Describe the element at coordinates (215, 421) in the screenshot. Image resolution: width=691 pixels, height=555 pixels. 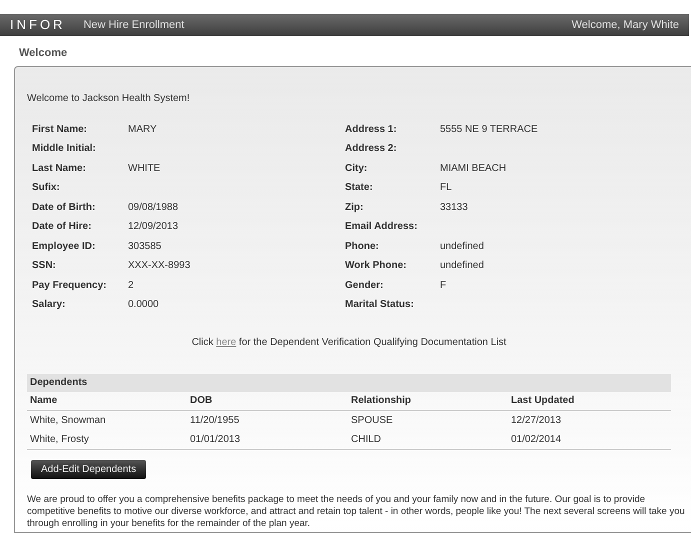
I see `table-cell-text: 11/20/1955` at that location.